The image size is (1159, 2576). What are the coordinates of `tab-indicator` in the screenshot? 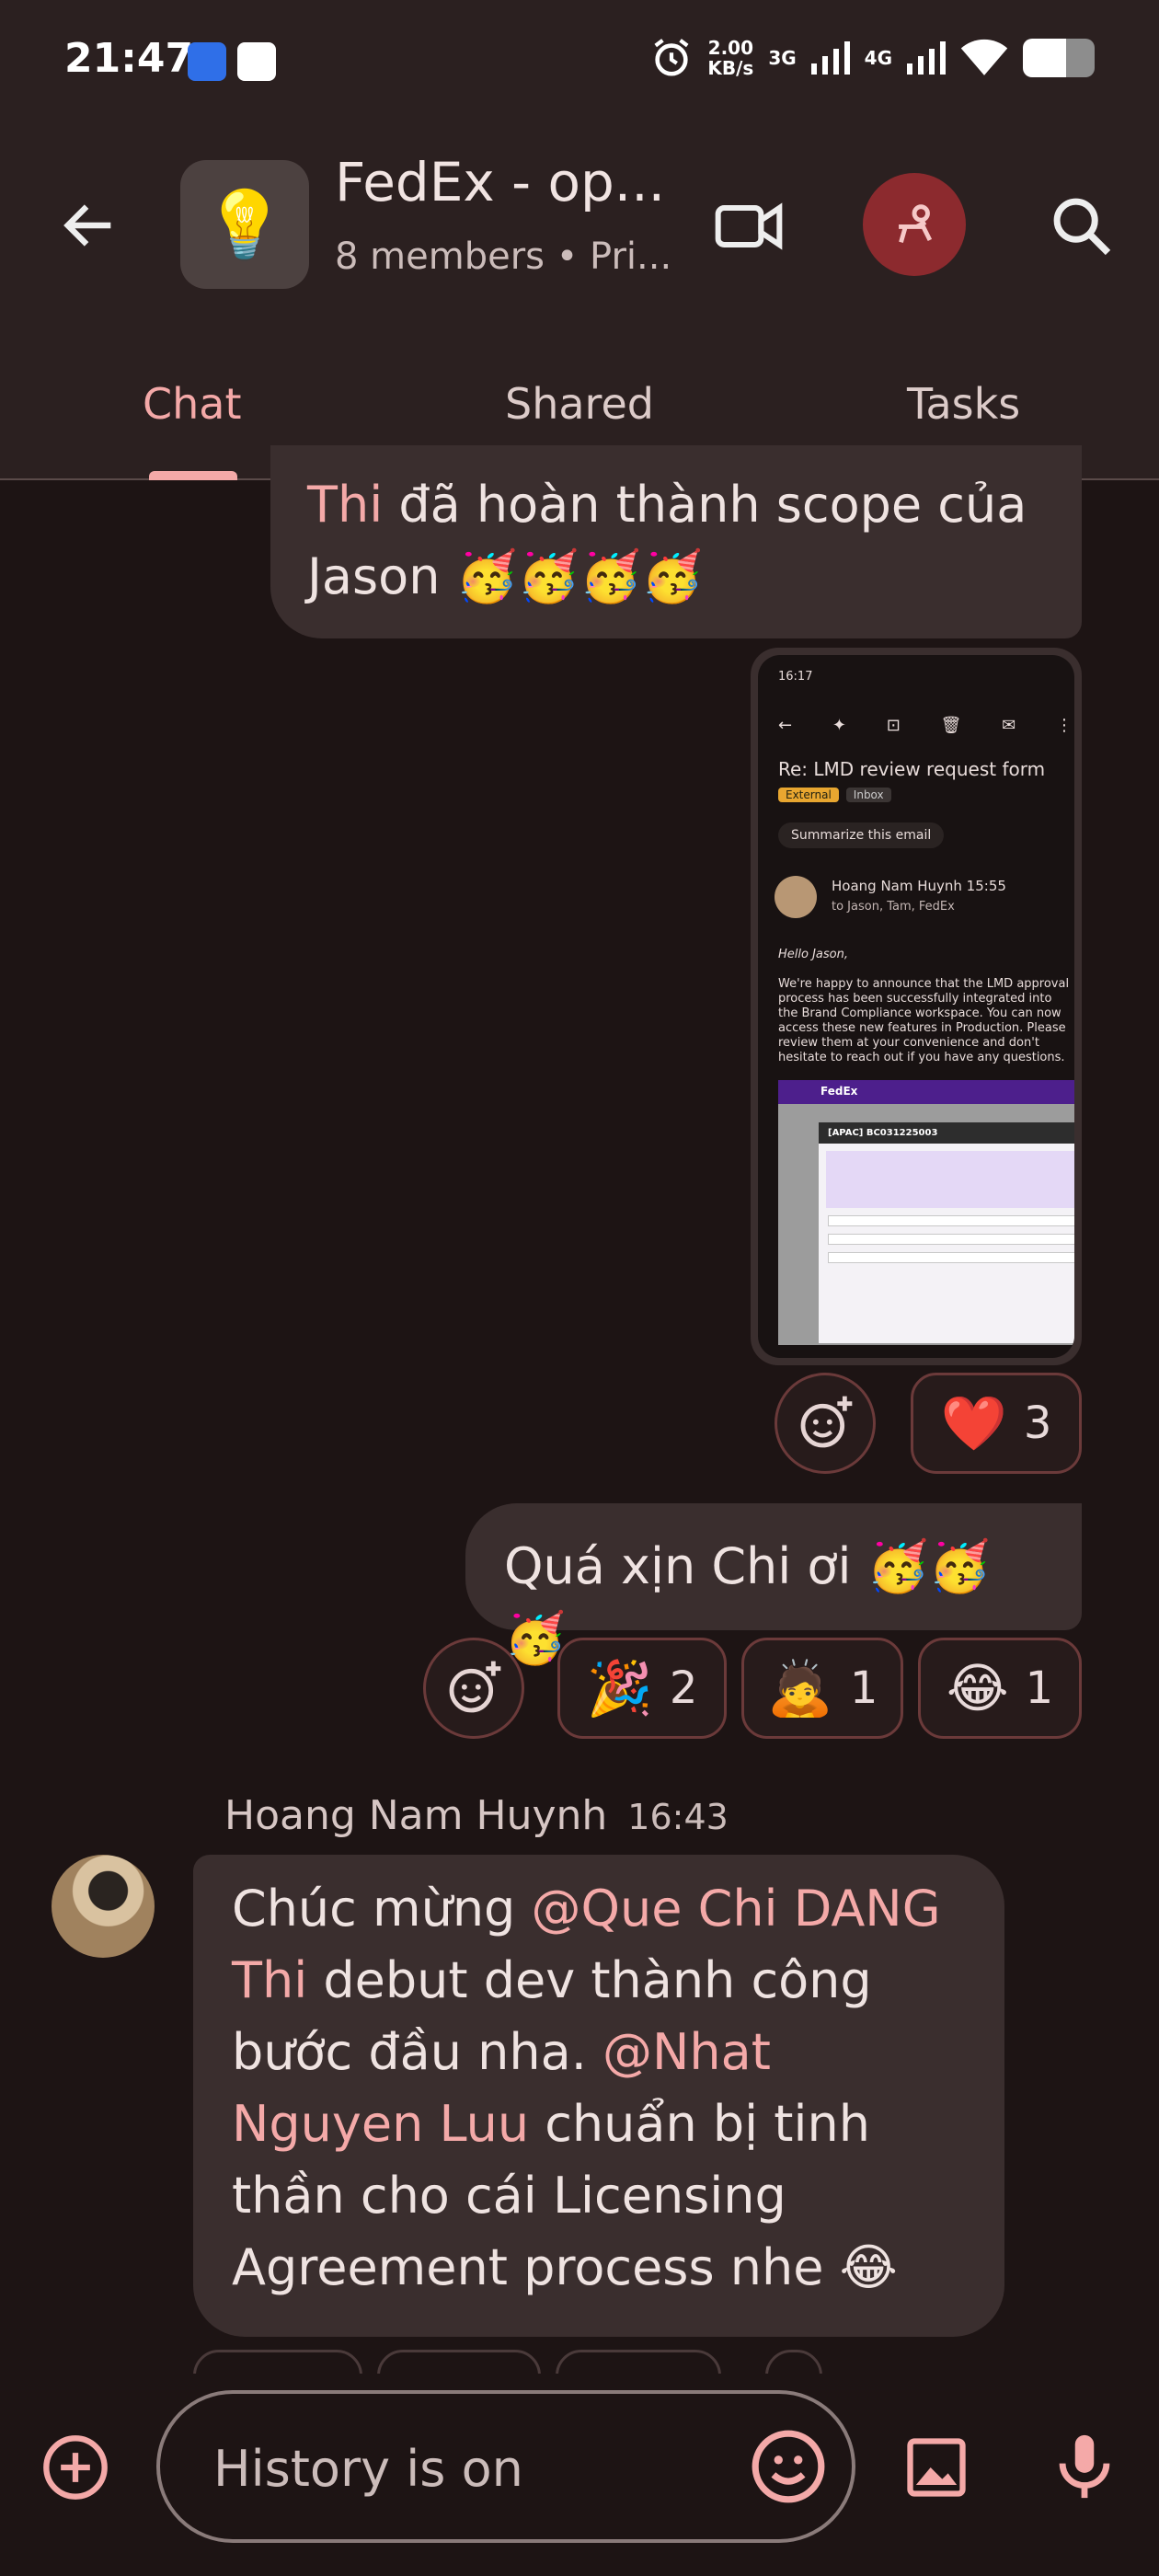 It's located at (193, 475).